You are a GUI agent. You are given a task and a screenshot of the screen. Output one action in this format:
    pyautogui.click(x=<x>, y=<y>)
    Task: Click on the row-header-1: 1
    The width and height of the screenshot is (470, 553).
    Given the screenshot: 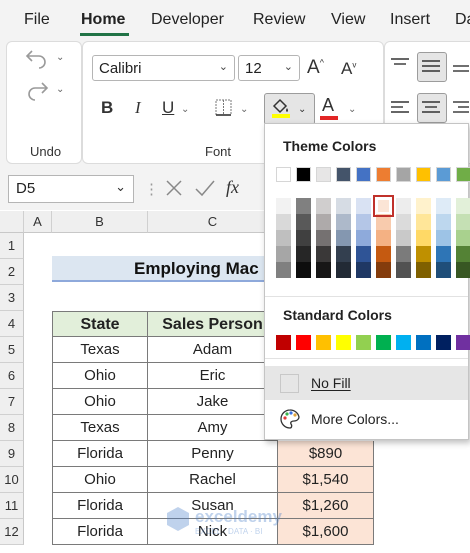 What is the action you would take?
    pyautogui.click(x=12, y=246)
    